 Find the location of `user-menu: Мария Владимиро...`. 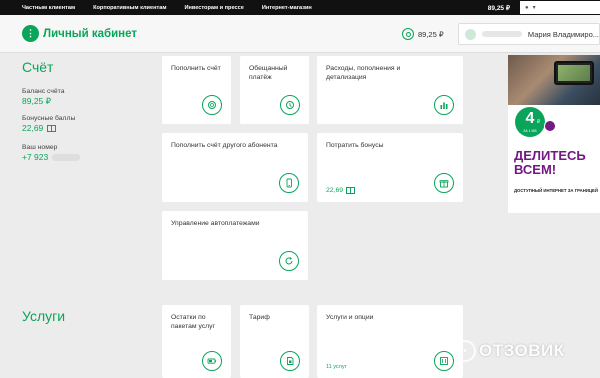

user-menu: Мария Владимиро... is located at coordinates (529, 34).